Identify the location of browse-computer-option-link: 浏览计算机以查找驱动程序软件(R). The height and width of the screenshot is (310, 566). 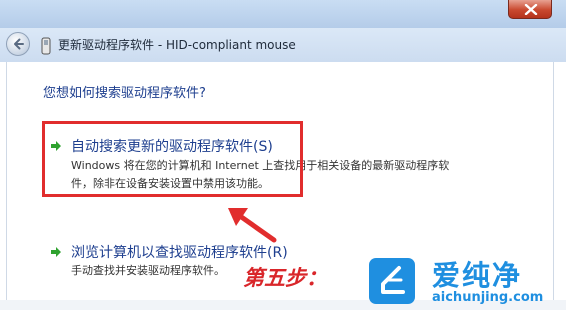
(179, 252).